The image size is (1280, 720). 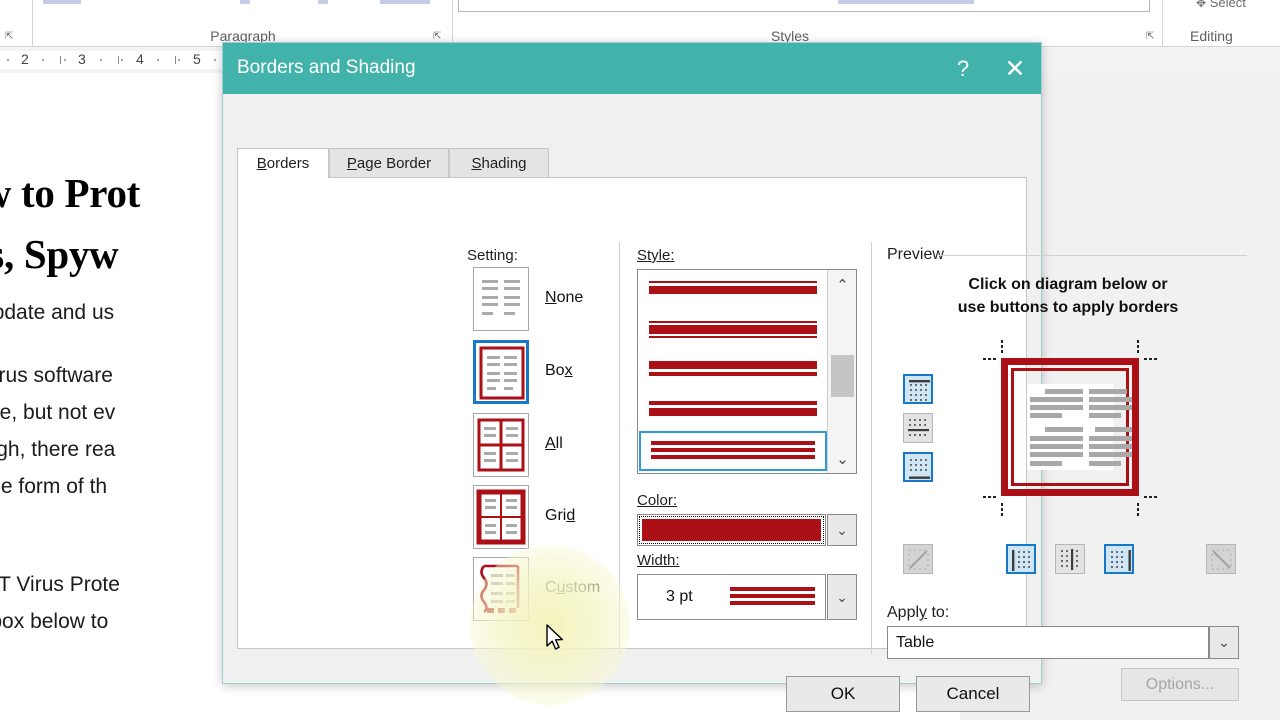 I want to click on box-glyph-icon, so click(x=502, y=373).